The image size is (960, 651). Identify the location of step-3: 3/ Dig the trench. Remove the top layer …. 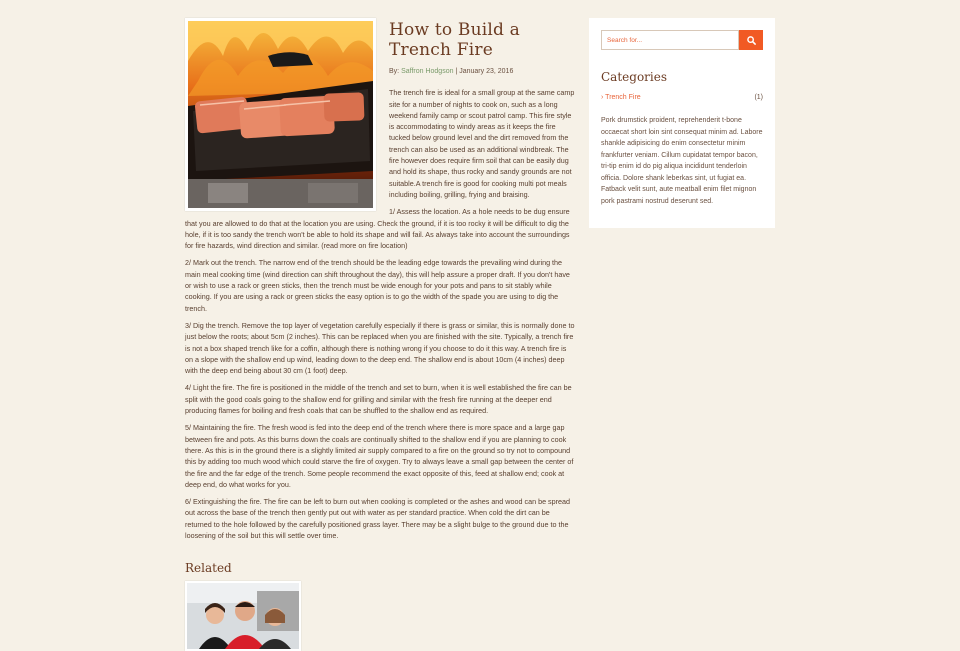
(380, 348).